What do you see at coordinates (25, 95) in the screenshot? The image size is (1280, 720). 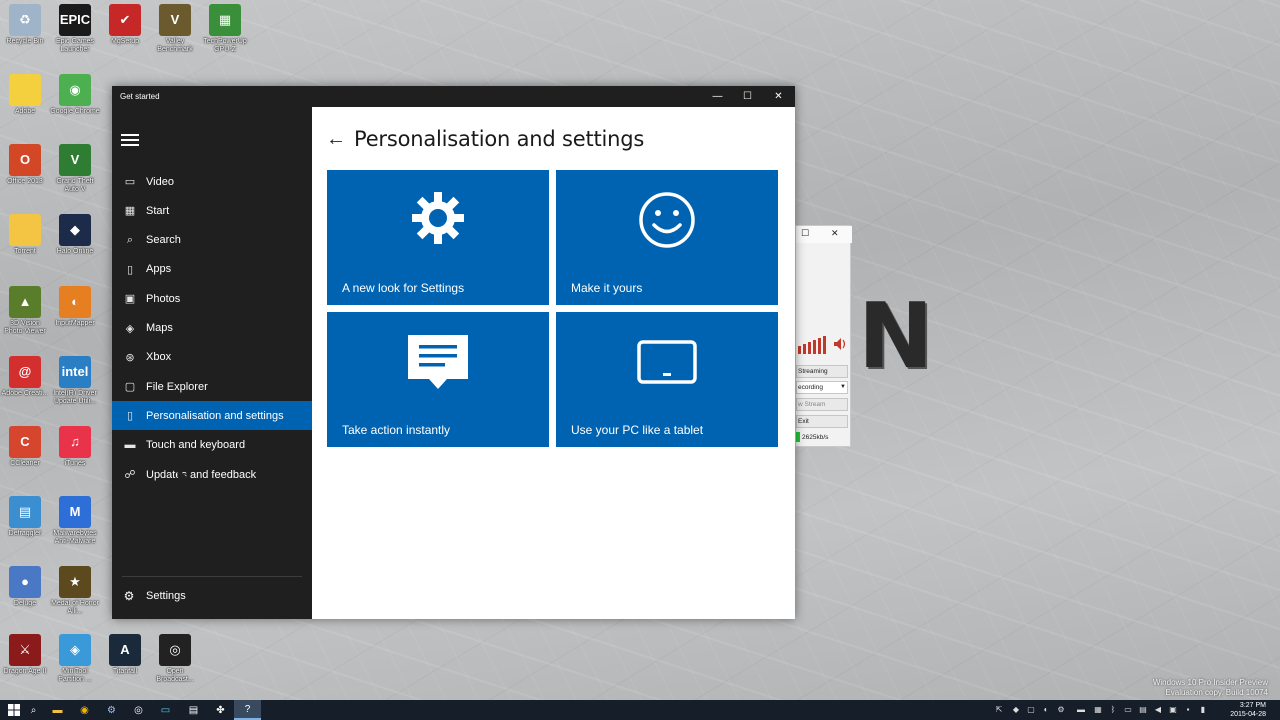 I see `desktop-icon: Adobe` at bounding box center [25, 95].